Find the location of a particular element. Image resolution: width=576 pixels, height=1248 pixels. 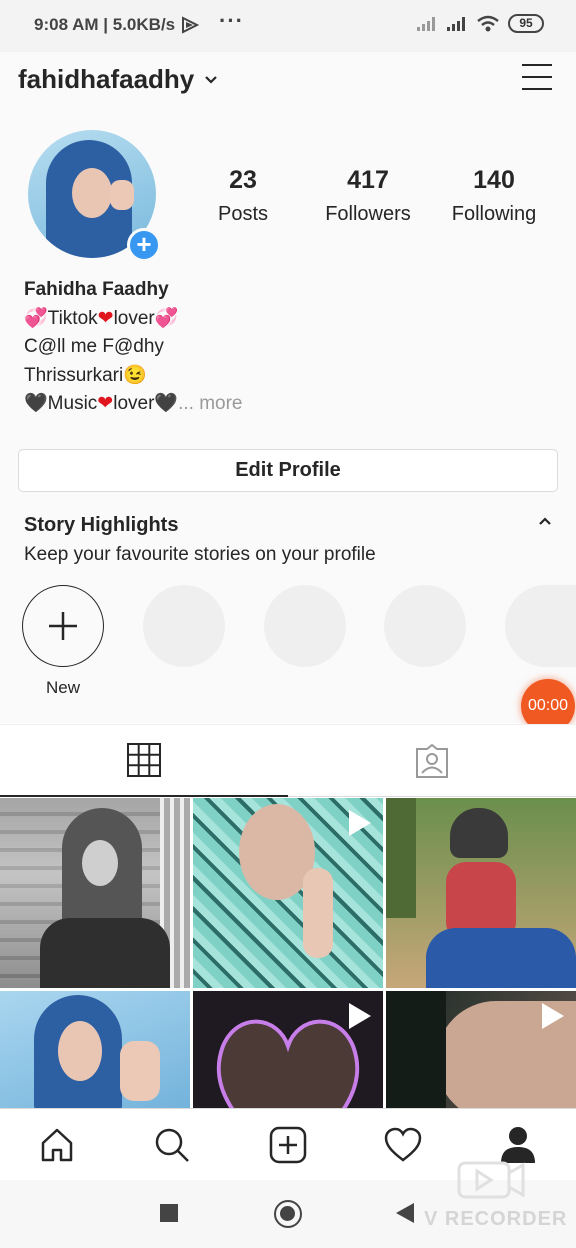

wifi-icon is located at coordinates (488, 23).